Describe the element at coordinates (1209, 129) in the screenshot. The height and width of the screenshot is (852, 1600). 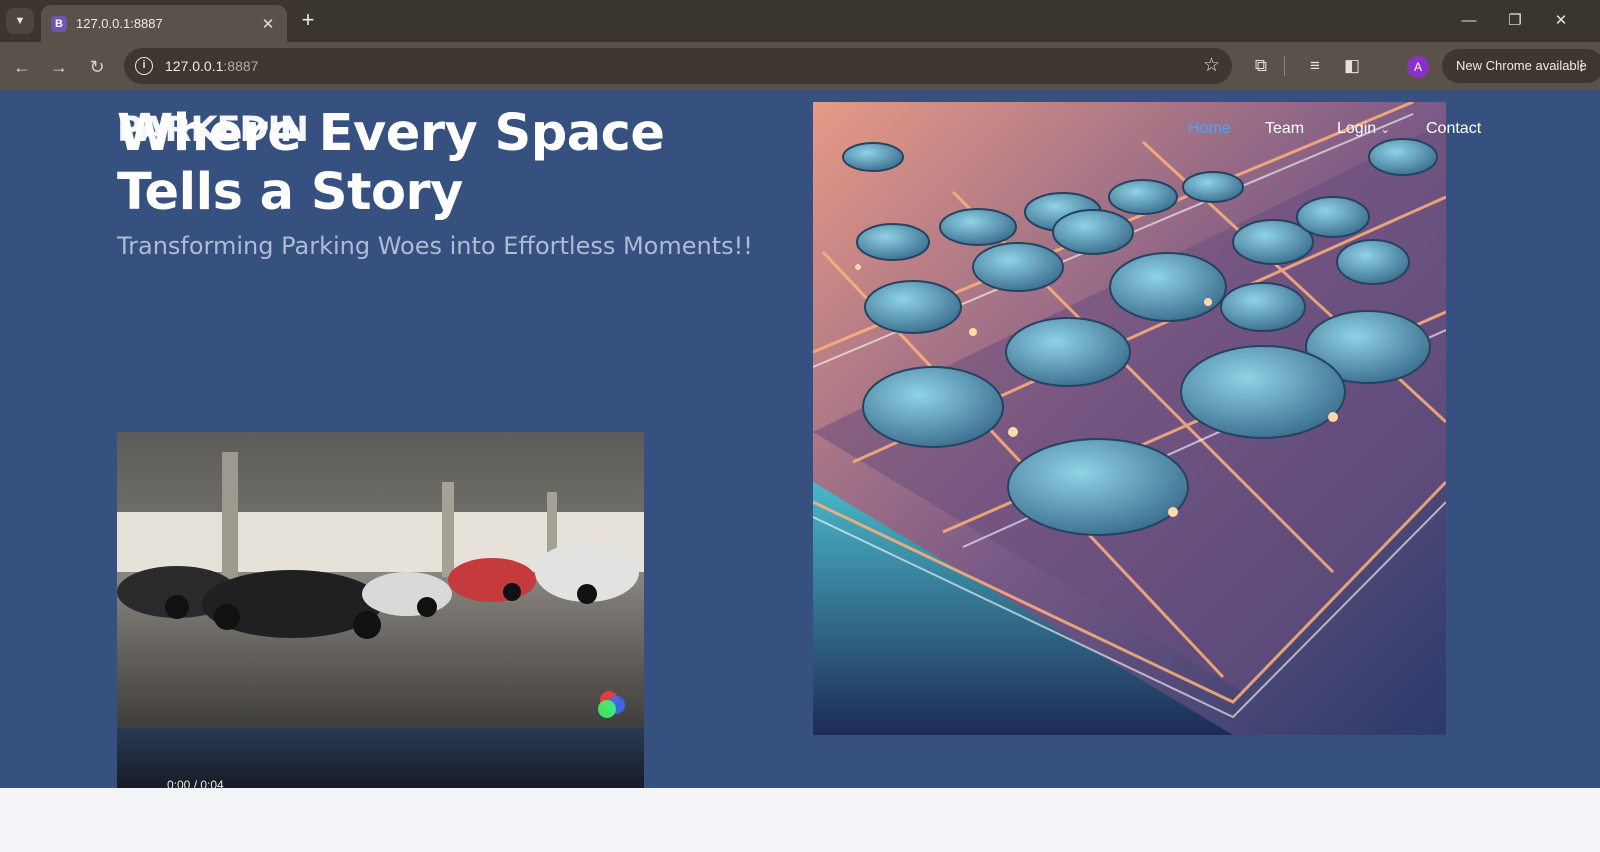
I see `nav-link-home: Home` at that location.